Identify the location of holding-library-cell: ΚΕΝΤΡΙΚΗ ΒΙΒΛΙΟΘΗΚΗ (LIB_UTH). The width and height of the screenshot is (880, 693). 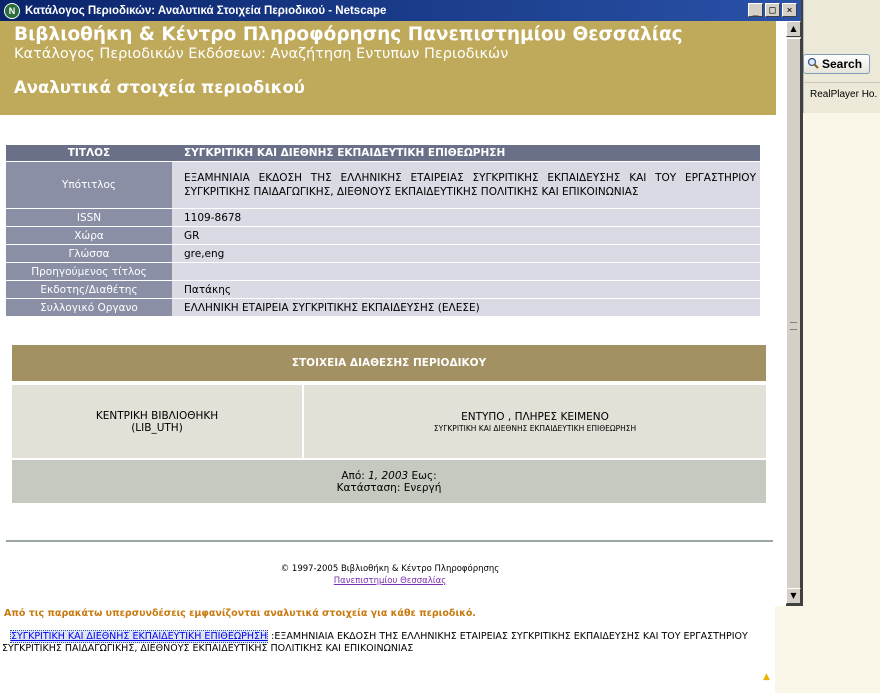
(157, 421).